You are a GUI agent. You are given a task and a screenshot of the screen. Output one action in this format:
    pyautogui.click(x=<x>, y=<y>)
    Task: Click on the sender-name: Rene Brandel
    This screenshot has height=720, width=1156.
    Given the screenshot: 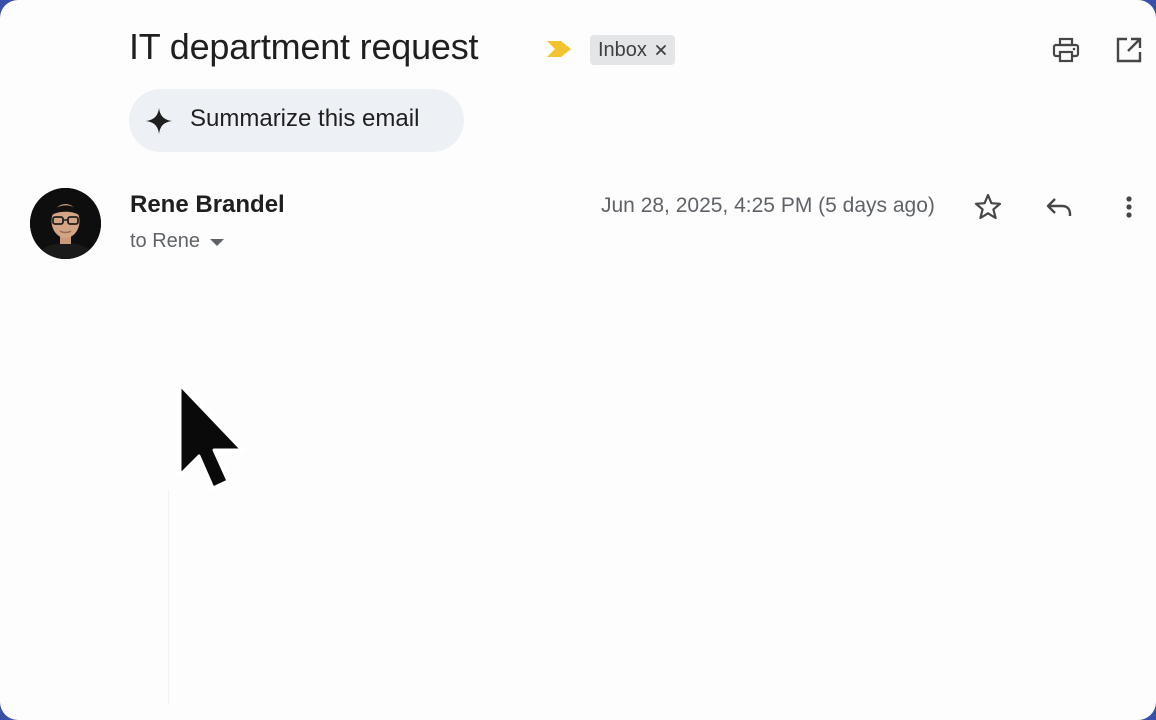 What is the action you would take?
    pyautogui.click(x=207, y=204)
    